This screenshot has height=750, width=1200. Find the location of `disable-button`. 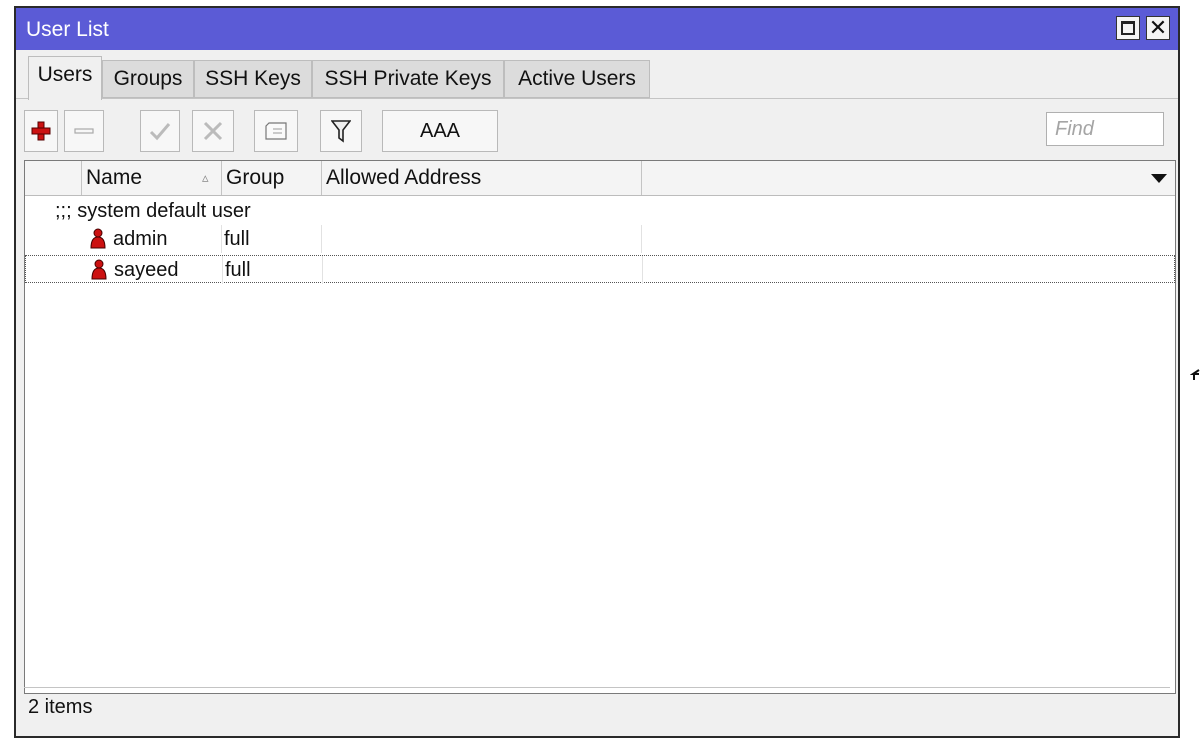

disable-button is located at coordinates (213, 131).